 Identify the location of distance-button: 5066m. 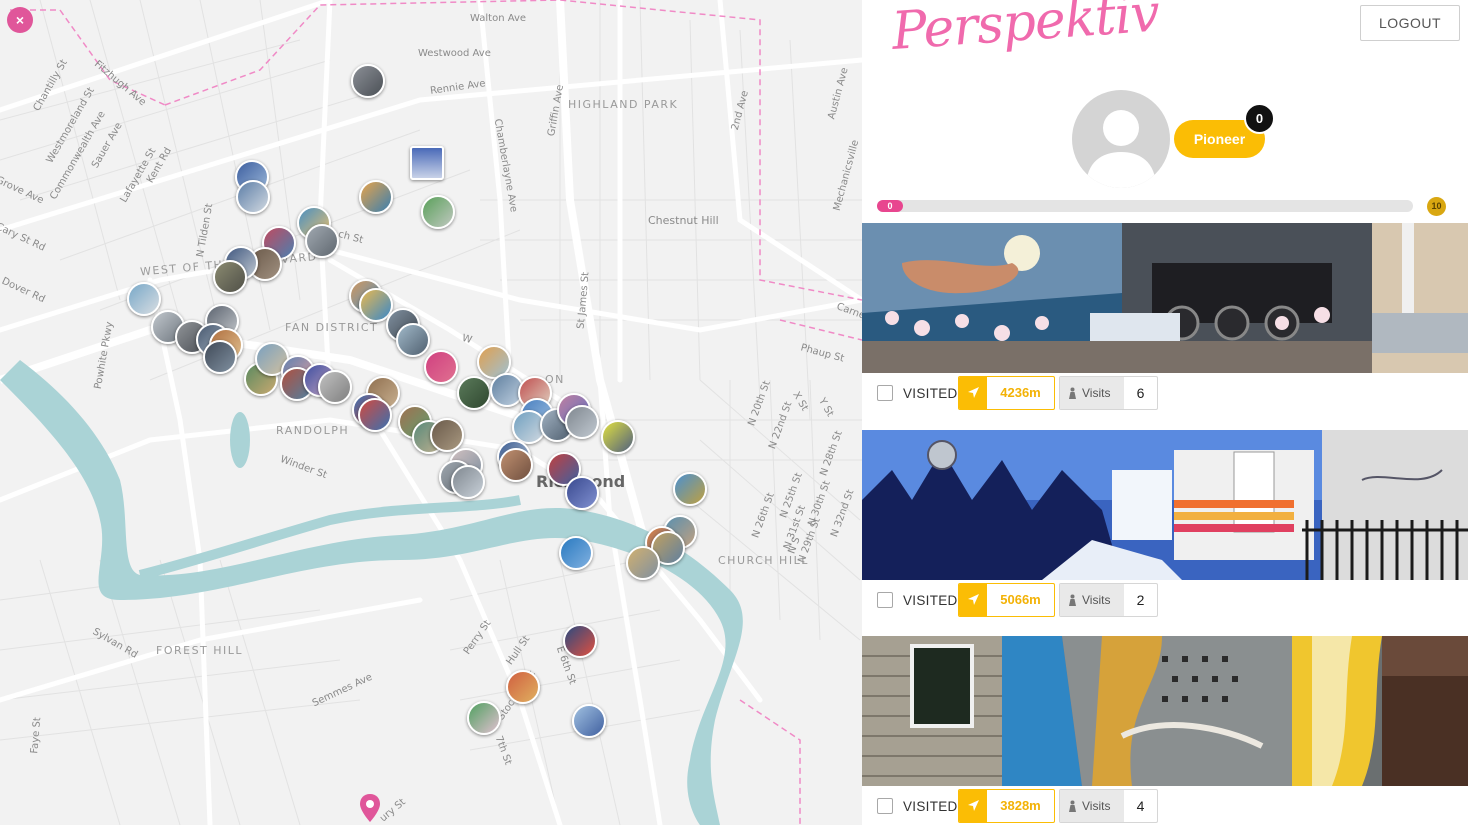
(1006, 600).